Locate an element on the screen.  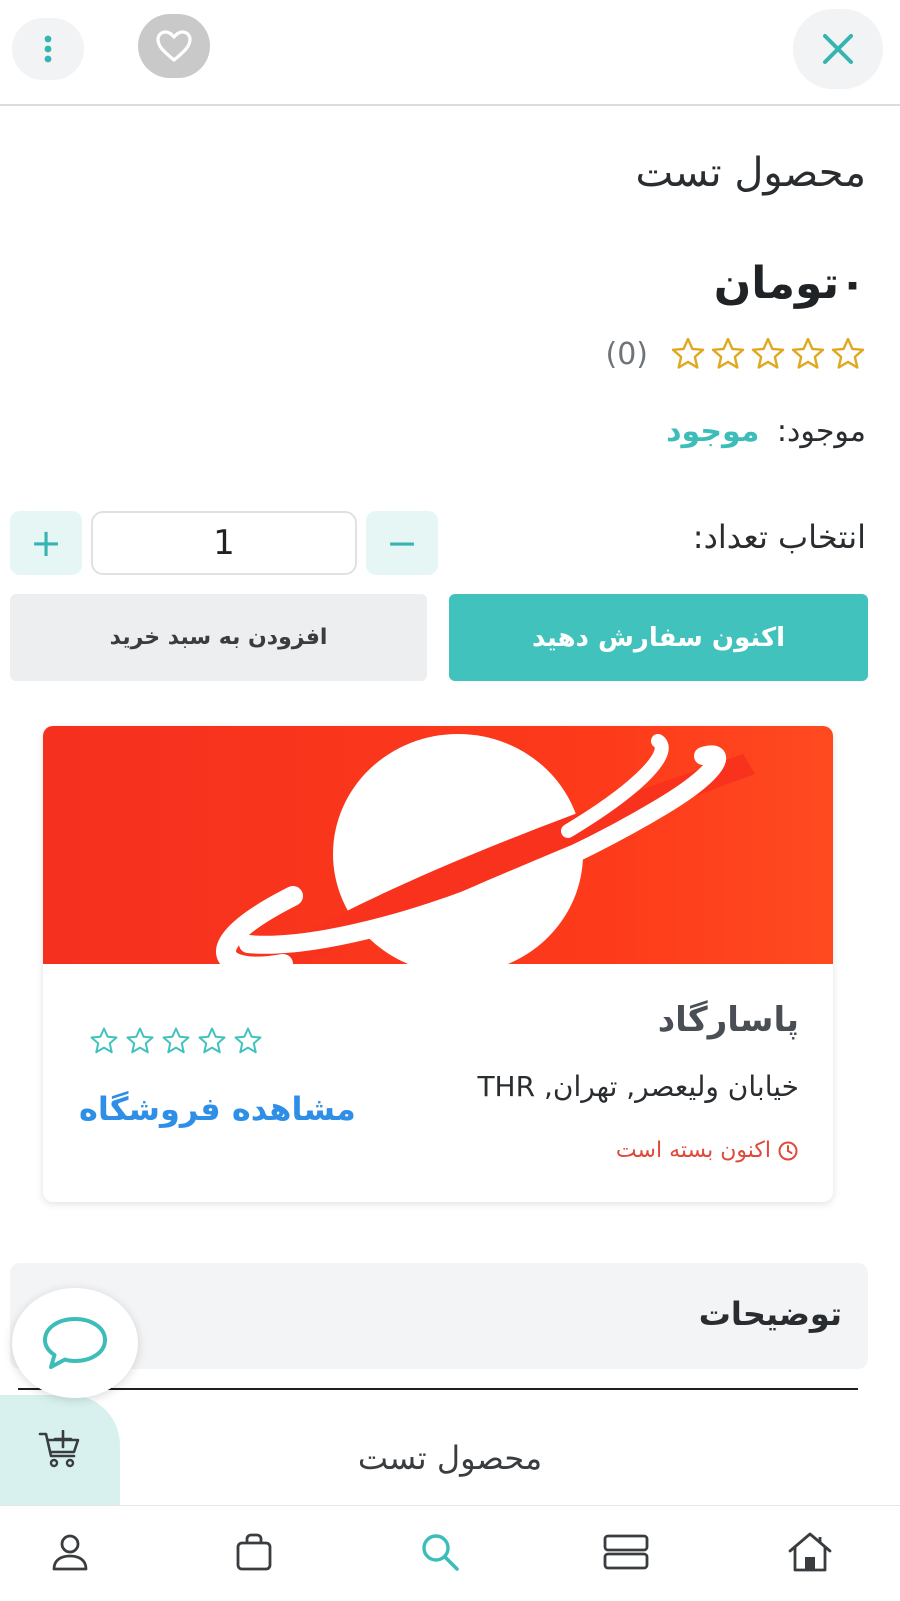
list-icon is located at coordinates (626, 1552).